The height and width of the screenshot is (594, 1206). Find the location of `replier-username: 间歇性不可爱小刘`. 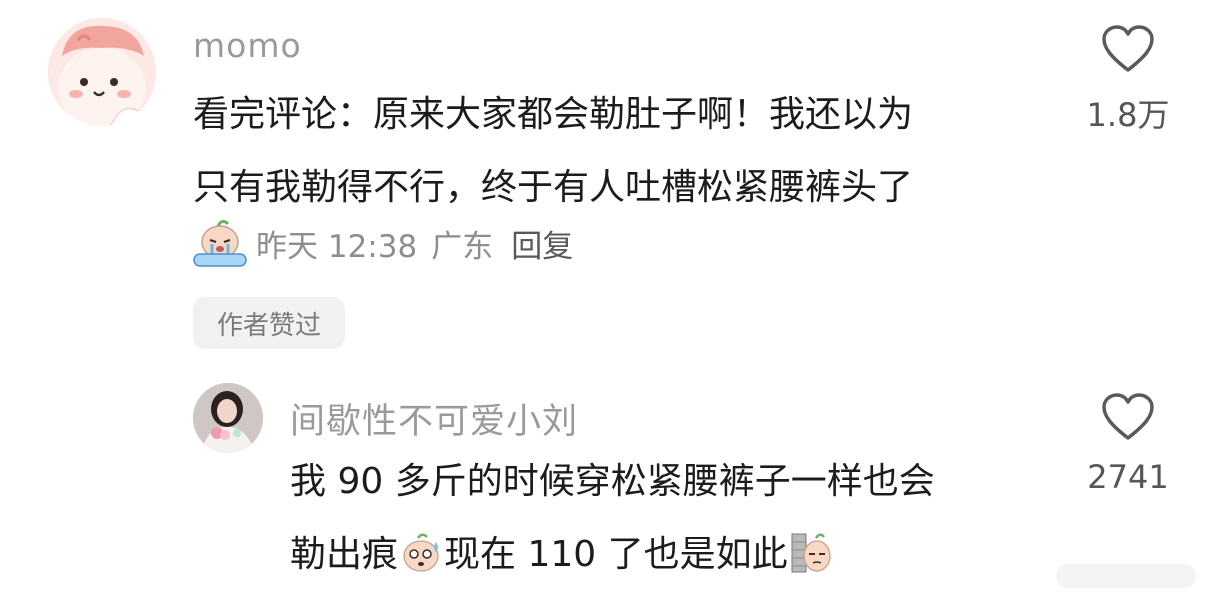

replier-username: 间歇性不可爱小刘 is located at coordinates (434, 418).